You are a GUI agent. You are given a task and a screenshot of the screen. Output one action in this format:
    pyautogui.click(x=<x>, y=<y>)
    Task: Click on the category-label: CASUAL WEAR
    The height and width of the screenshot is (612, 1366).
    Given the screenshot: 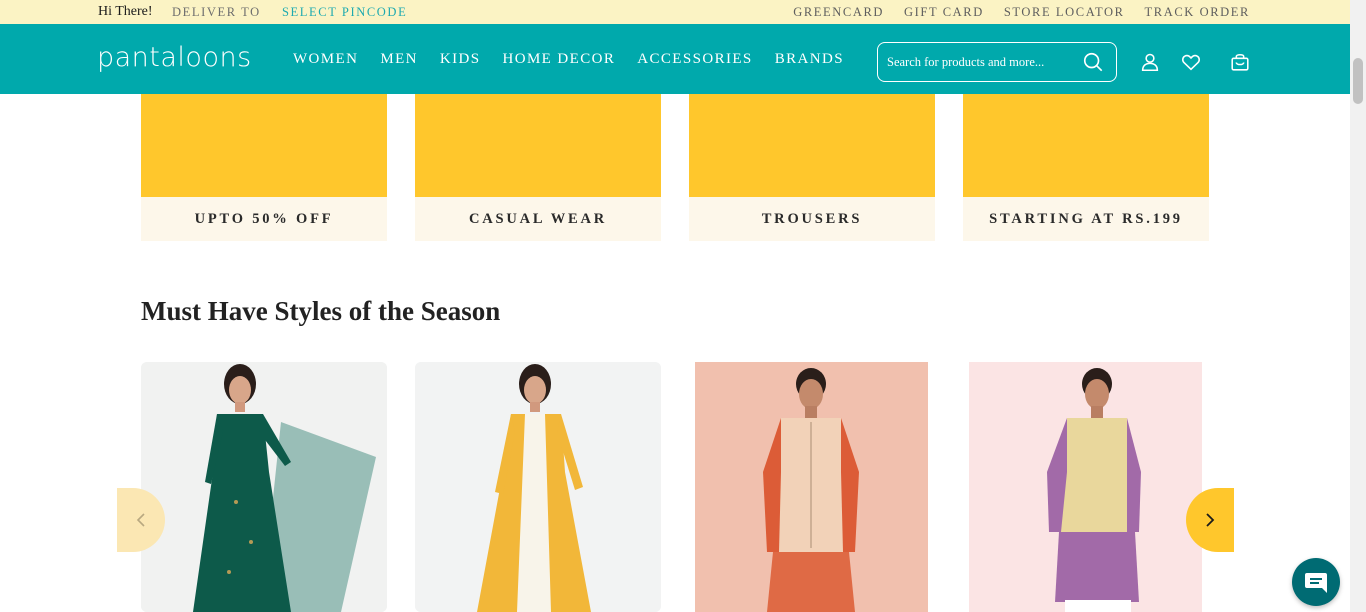 What is the action you would take?
    pyautogui.click(x=538, y=219)
    